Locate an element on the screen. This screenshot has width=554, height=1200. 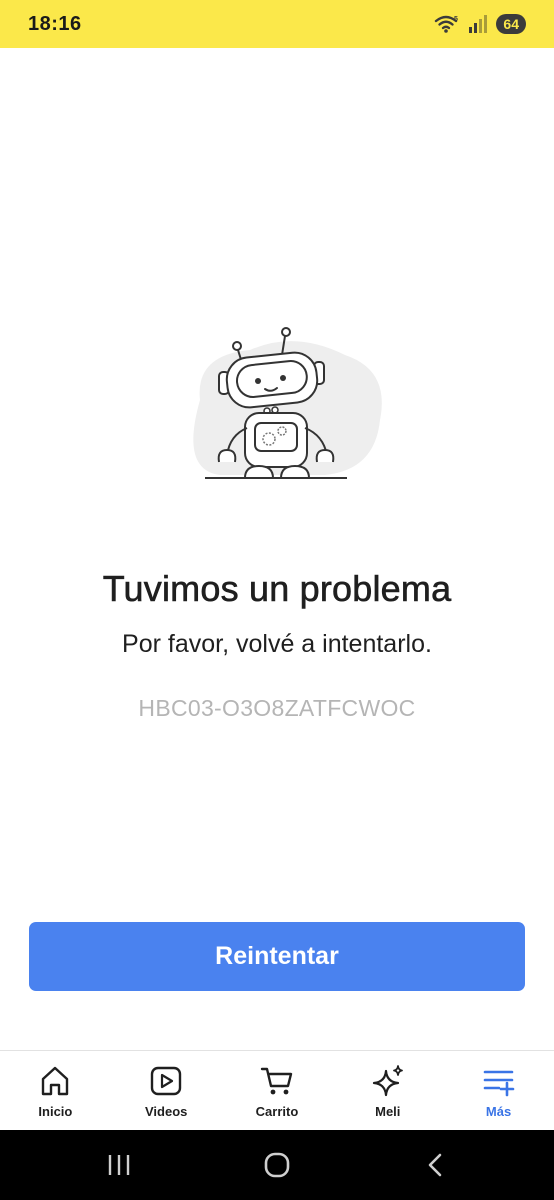
cart-icon is located at coordinates (276, 1081).